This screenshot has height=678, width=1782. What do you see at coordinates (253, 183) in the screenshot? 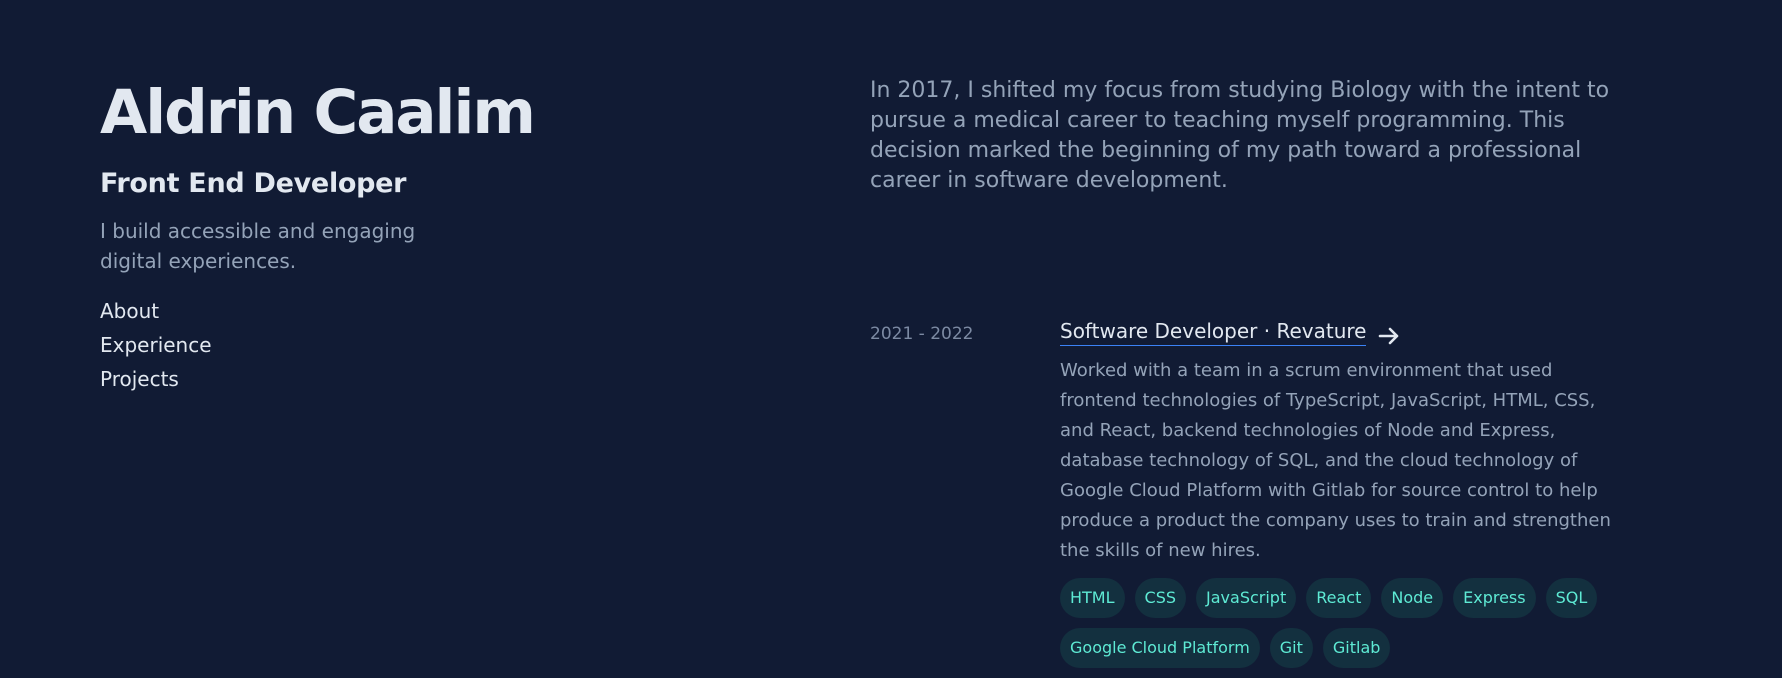
I see `profile-role: Front End Developer` at bounding box center [253, 183].